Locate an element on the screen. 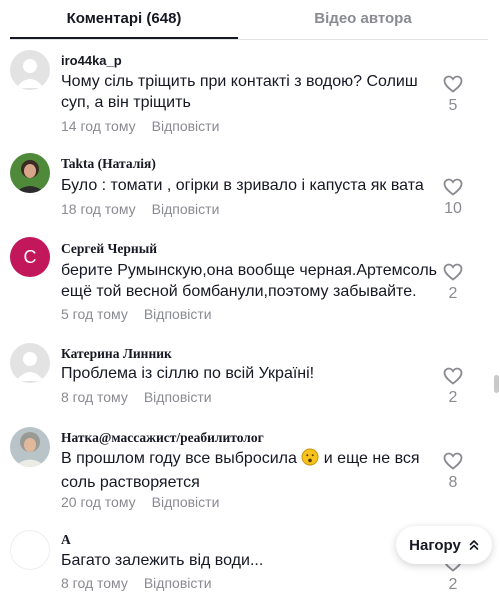 Image resolution: width=500 pixels, height=600 pixels. comment-username: Натка@массажист/реабилитолог is located at coordinates (162, 438).